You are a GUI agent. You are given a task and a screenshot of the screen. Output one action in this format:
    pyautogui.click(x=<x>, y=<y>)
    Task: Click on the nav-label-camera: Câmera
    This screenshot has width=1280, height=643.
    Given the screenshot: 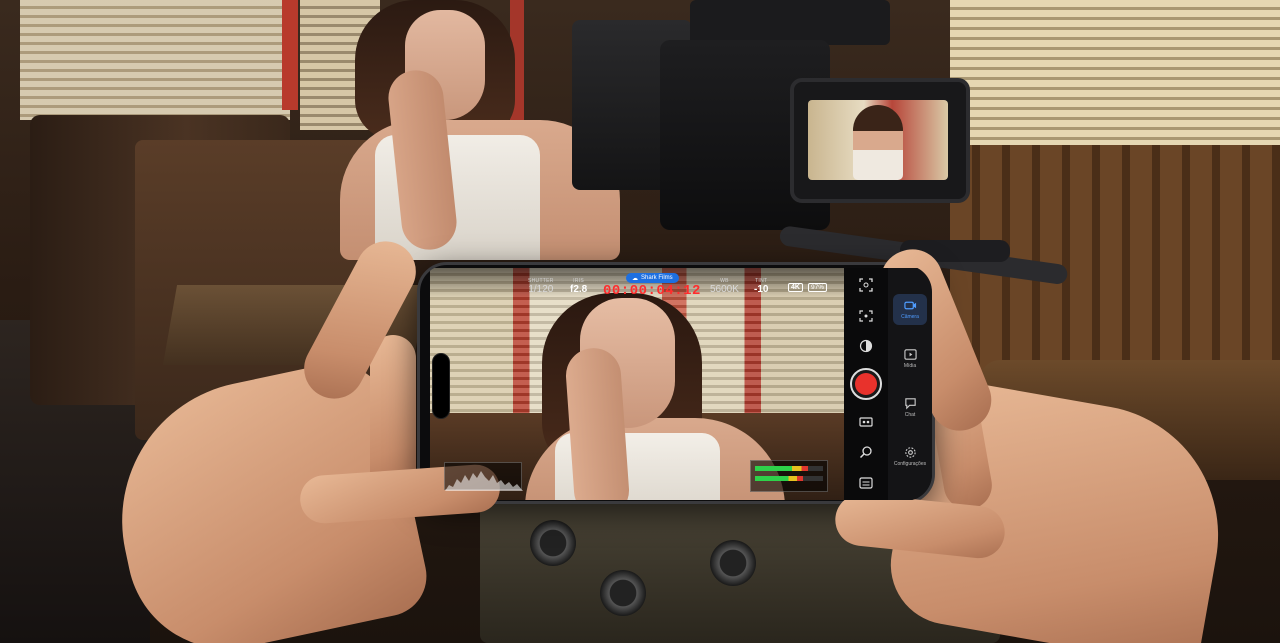 What is the action you would take?
    pyautogui.click(x=910, y=317)
    